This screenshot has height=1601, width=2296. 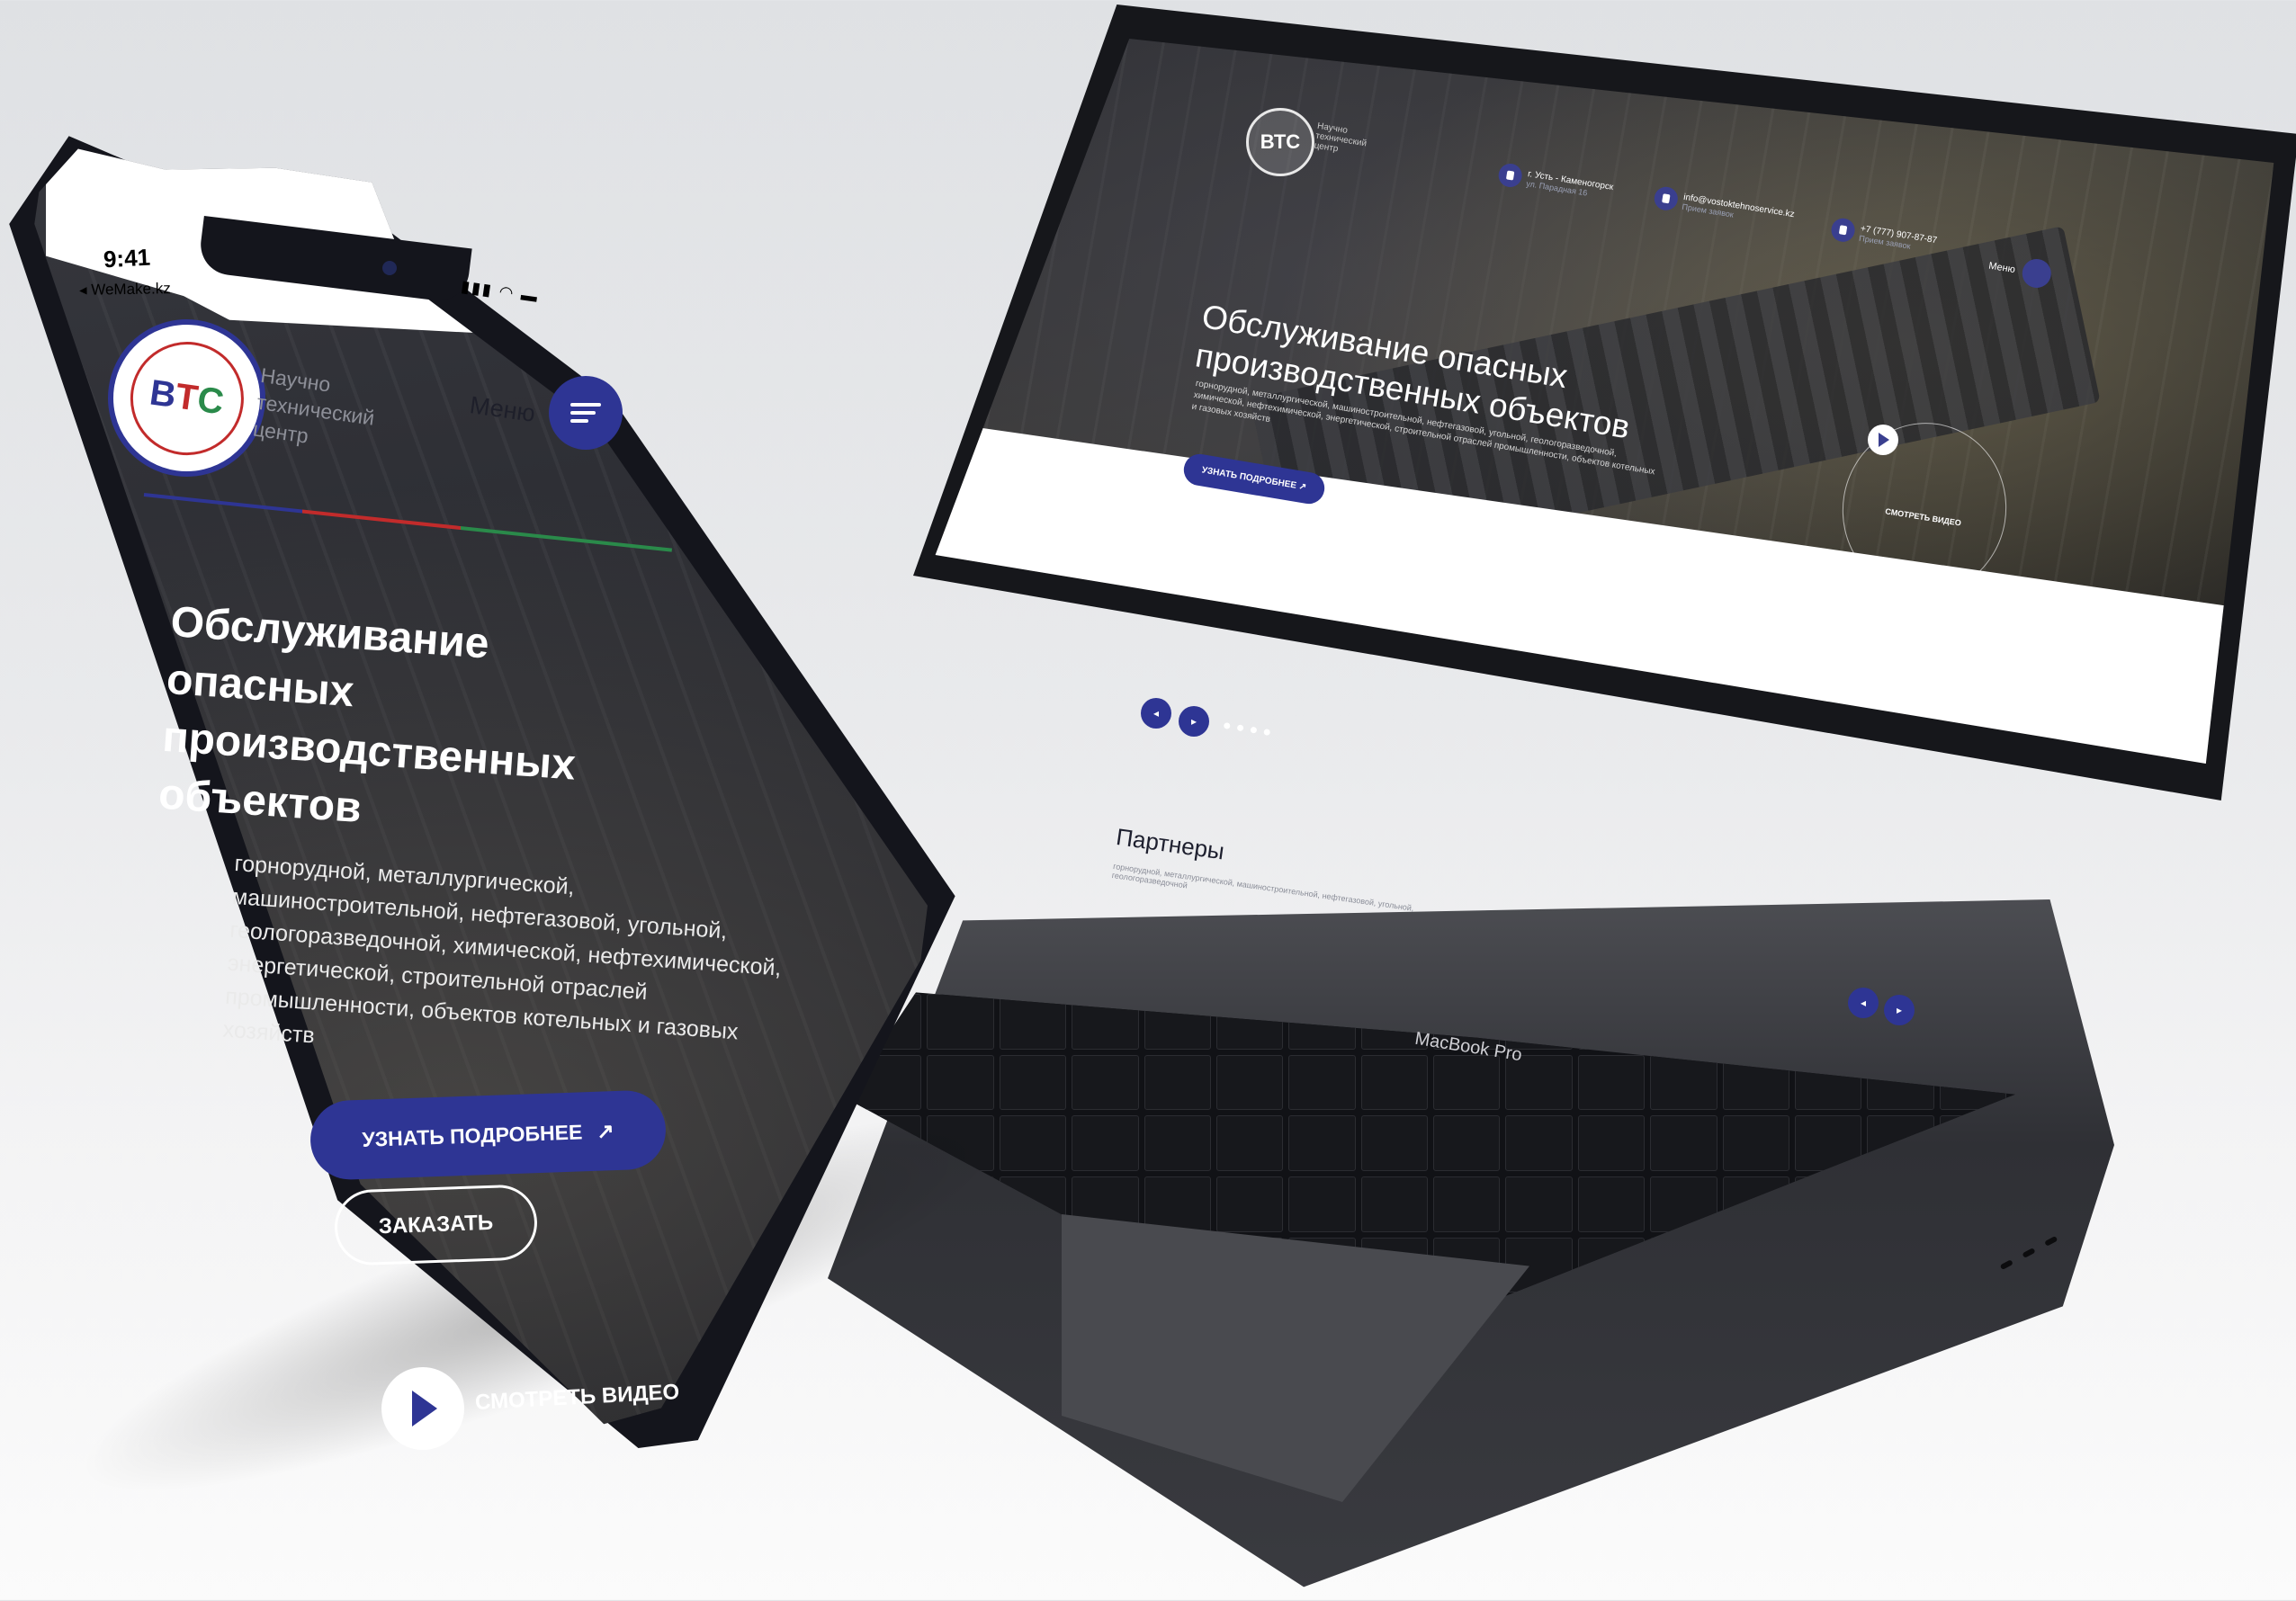 I want to click on phone-more-label: УЗНАТЬ ПОДРОБНЕЕ, so click(x=472, y=1135).